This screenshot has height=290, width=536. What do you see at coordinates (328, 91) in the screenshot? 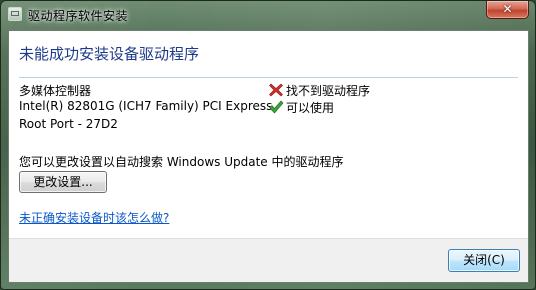
I see `device-status-multimedia-text: 找不到驱动程序` at bounding box center [328, 91].